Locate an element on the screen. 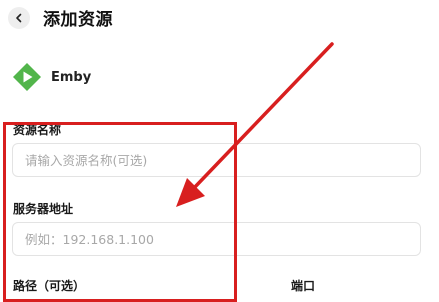 The width and height of the screenshot is (439, 302). page-title: 添加资源 is located at coordinates (78, 20).